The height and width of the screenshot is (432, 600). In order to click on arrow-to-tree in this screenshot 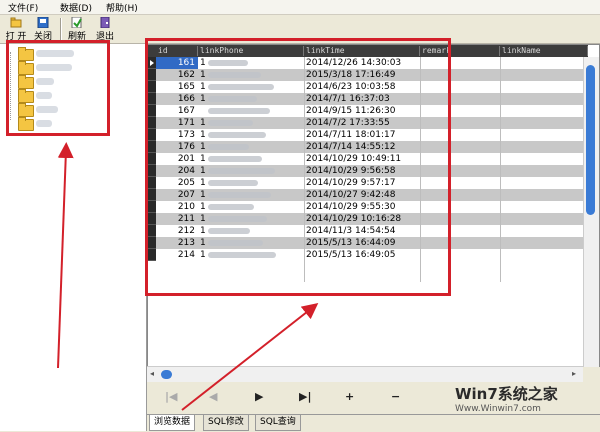, I will do `click(65, 255)`.